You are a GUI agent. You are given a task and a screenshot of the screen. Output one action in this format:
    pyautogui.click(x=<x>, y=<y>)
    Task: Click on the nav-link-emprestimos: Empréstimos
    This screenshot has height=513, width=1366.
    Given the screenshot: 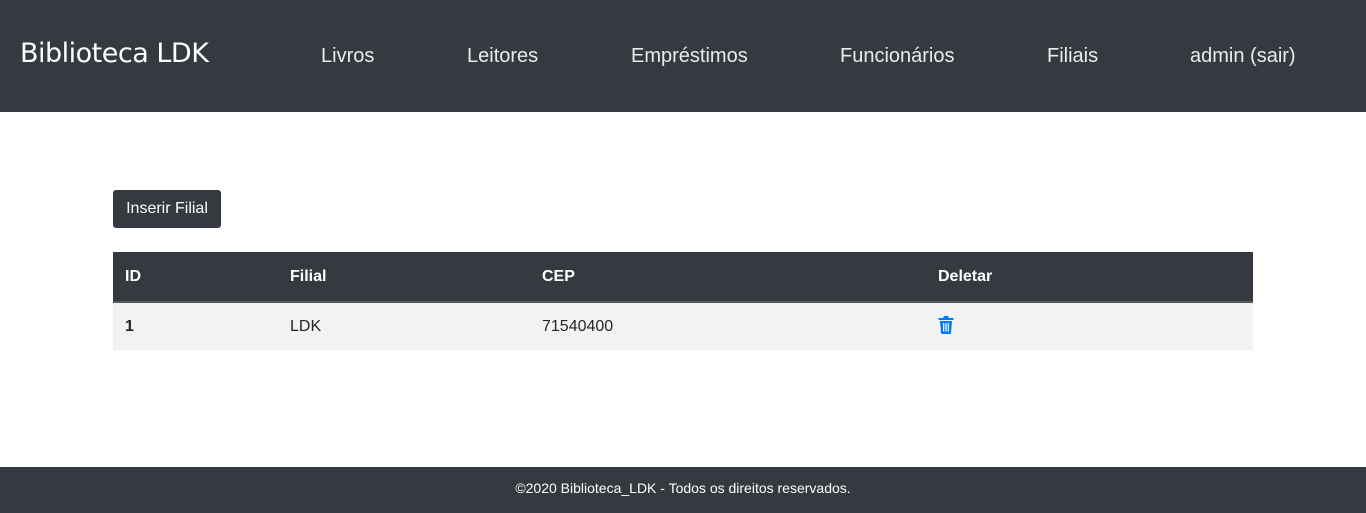 What is the action you would take?
    pyautogui.click(x=689, y=56)
    